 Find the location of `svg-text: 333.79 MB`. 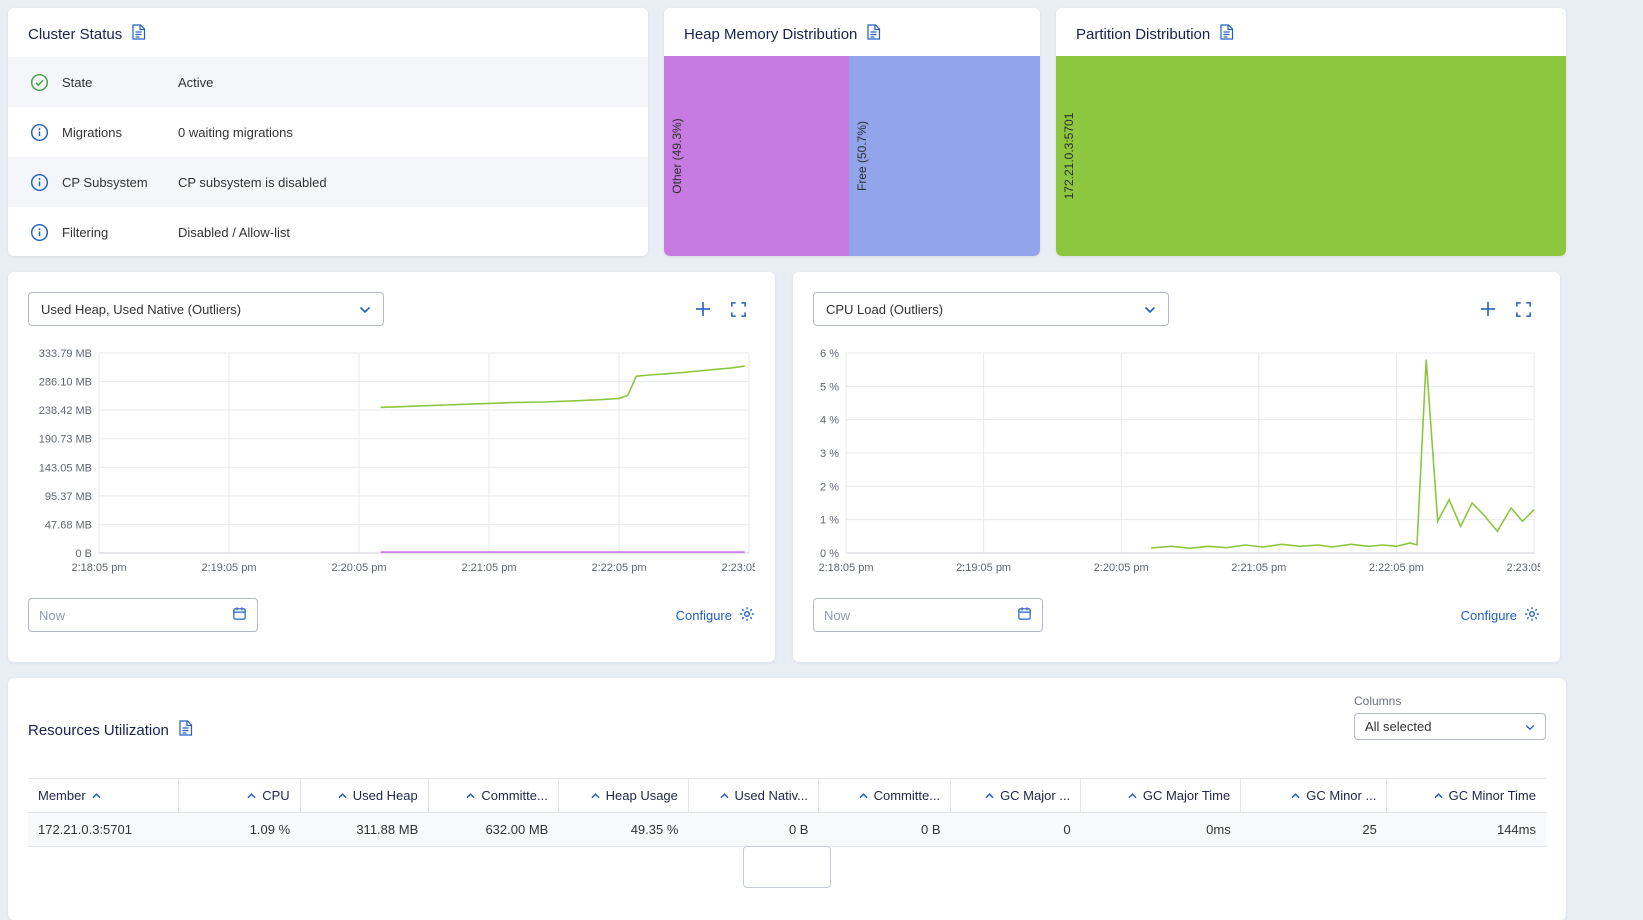

svg-text: 333.79 MB is located at coordinates (65, 354).